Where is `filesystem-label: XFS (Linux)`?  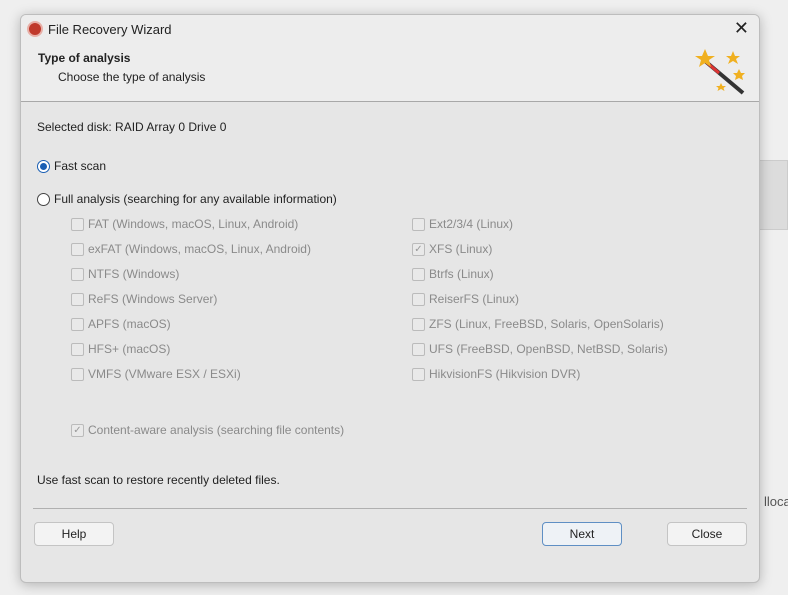 filesystem-label: XFS (Linux) is located at coordinates (461, 249).